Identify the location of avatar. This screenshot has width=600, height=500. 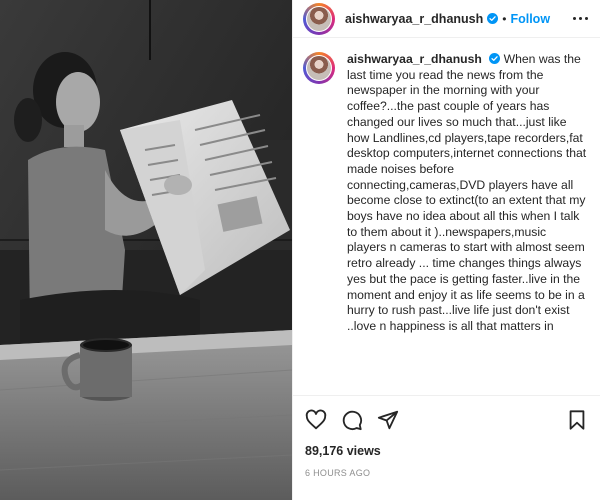
(319, 18).